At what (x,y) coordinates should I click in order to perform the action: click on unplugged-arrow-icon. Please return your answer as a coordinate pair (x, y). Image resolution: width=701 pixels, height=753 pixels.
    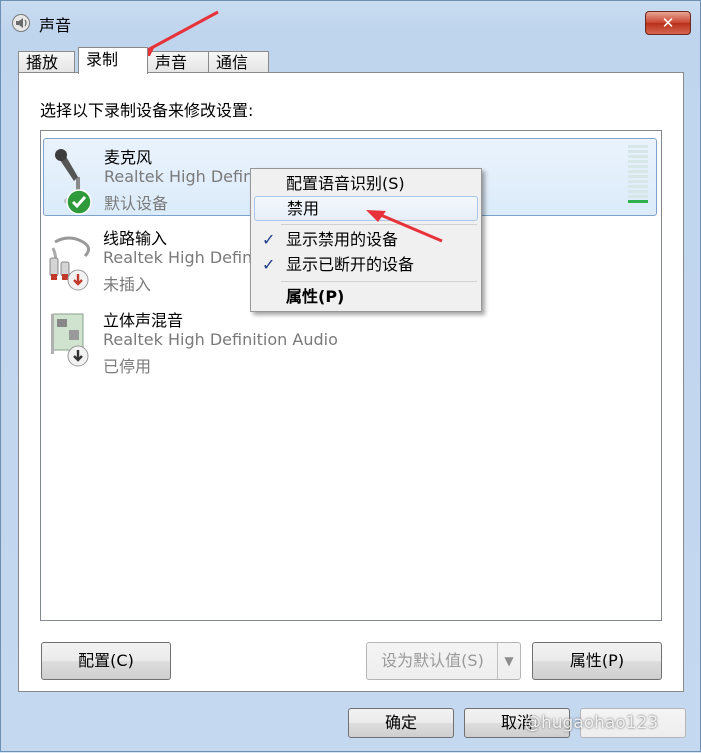
    Looking at the image, I should click on (78, 280).